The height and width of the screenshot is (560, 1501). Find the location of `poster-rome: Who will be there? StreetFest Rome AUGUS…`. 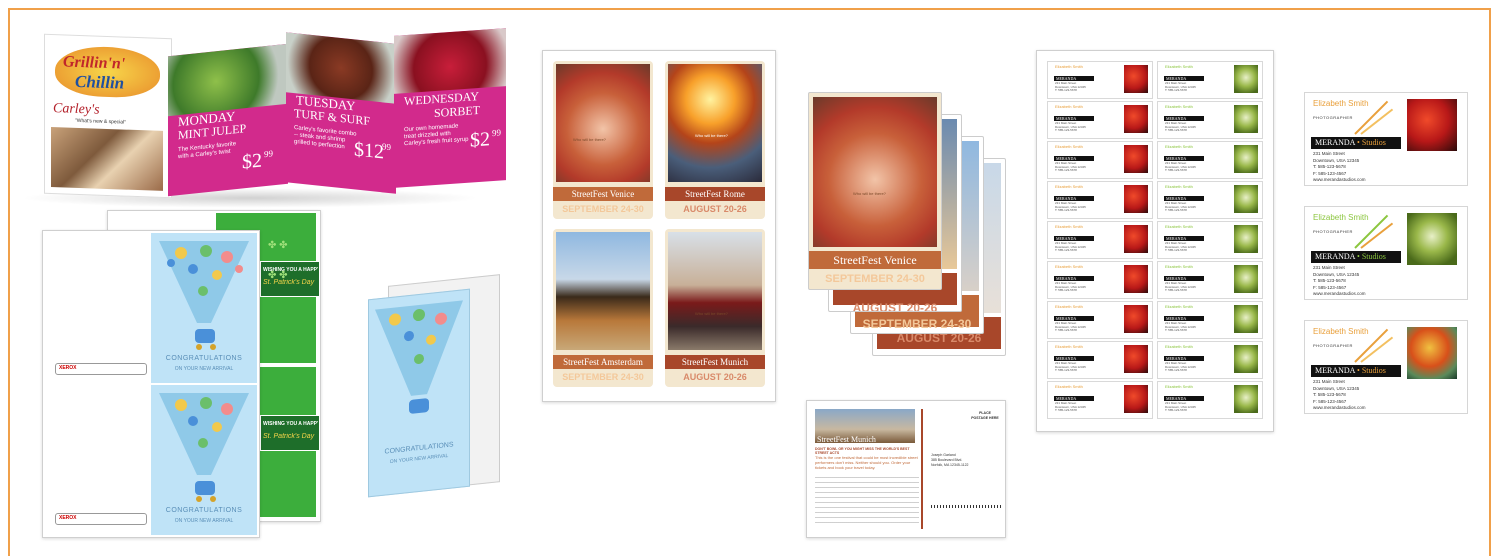

poster-rome: Who will be there? StreetFest Rome AUGUS… is located at coordinates (715, 140).